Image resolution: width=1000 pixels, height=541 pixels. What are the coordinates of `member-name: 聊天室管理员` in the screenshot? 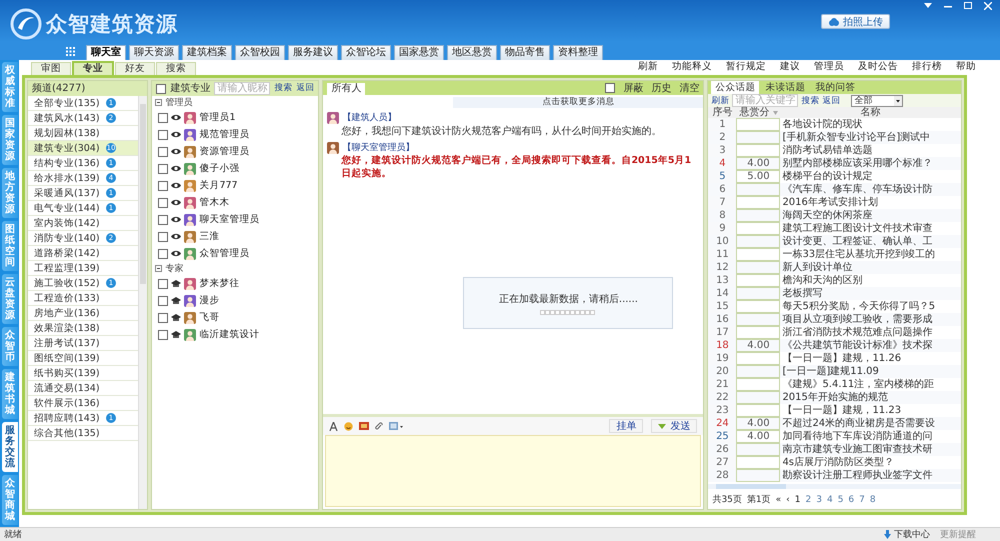 It's located at (229, 219).